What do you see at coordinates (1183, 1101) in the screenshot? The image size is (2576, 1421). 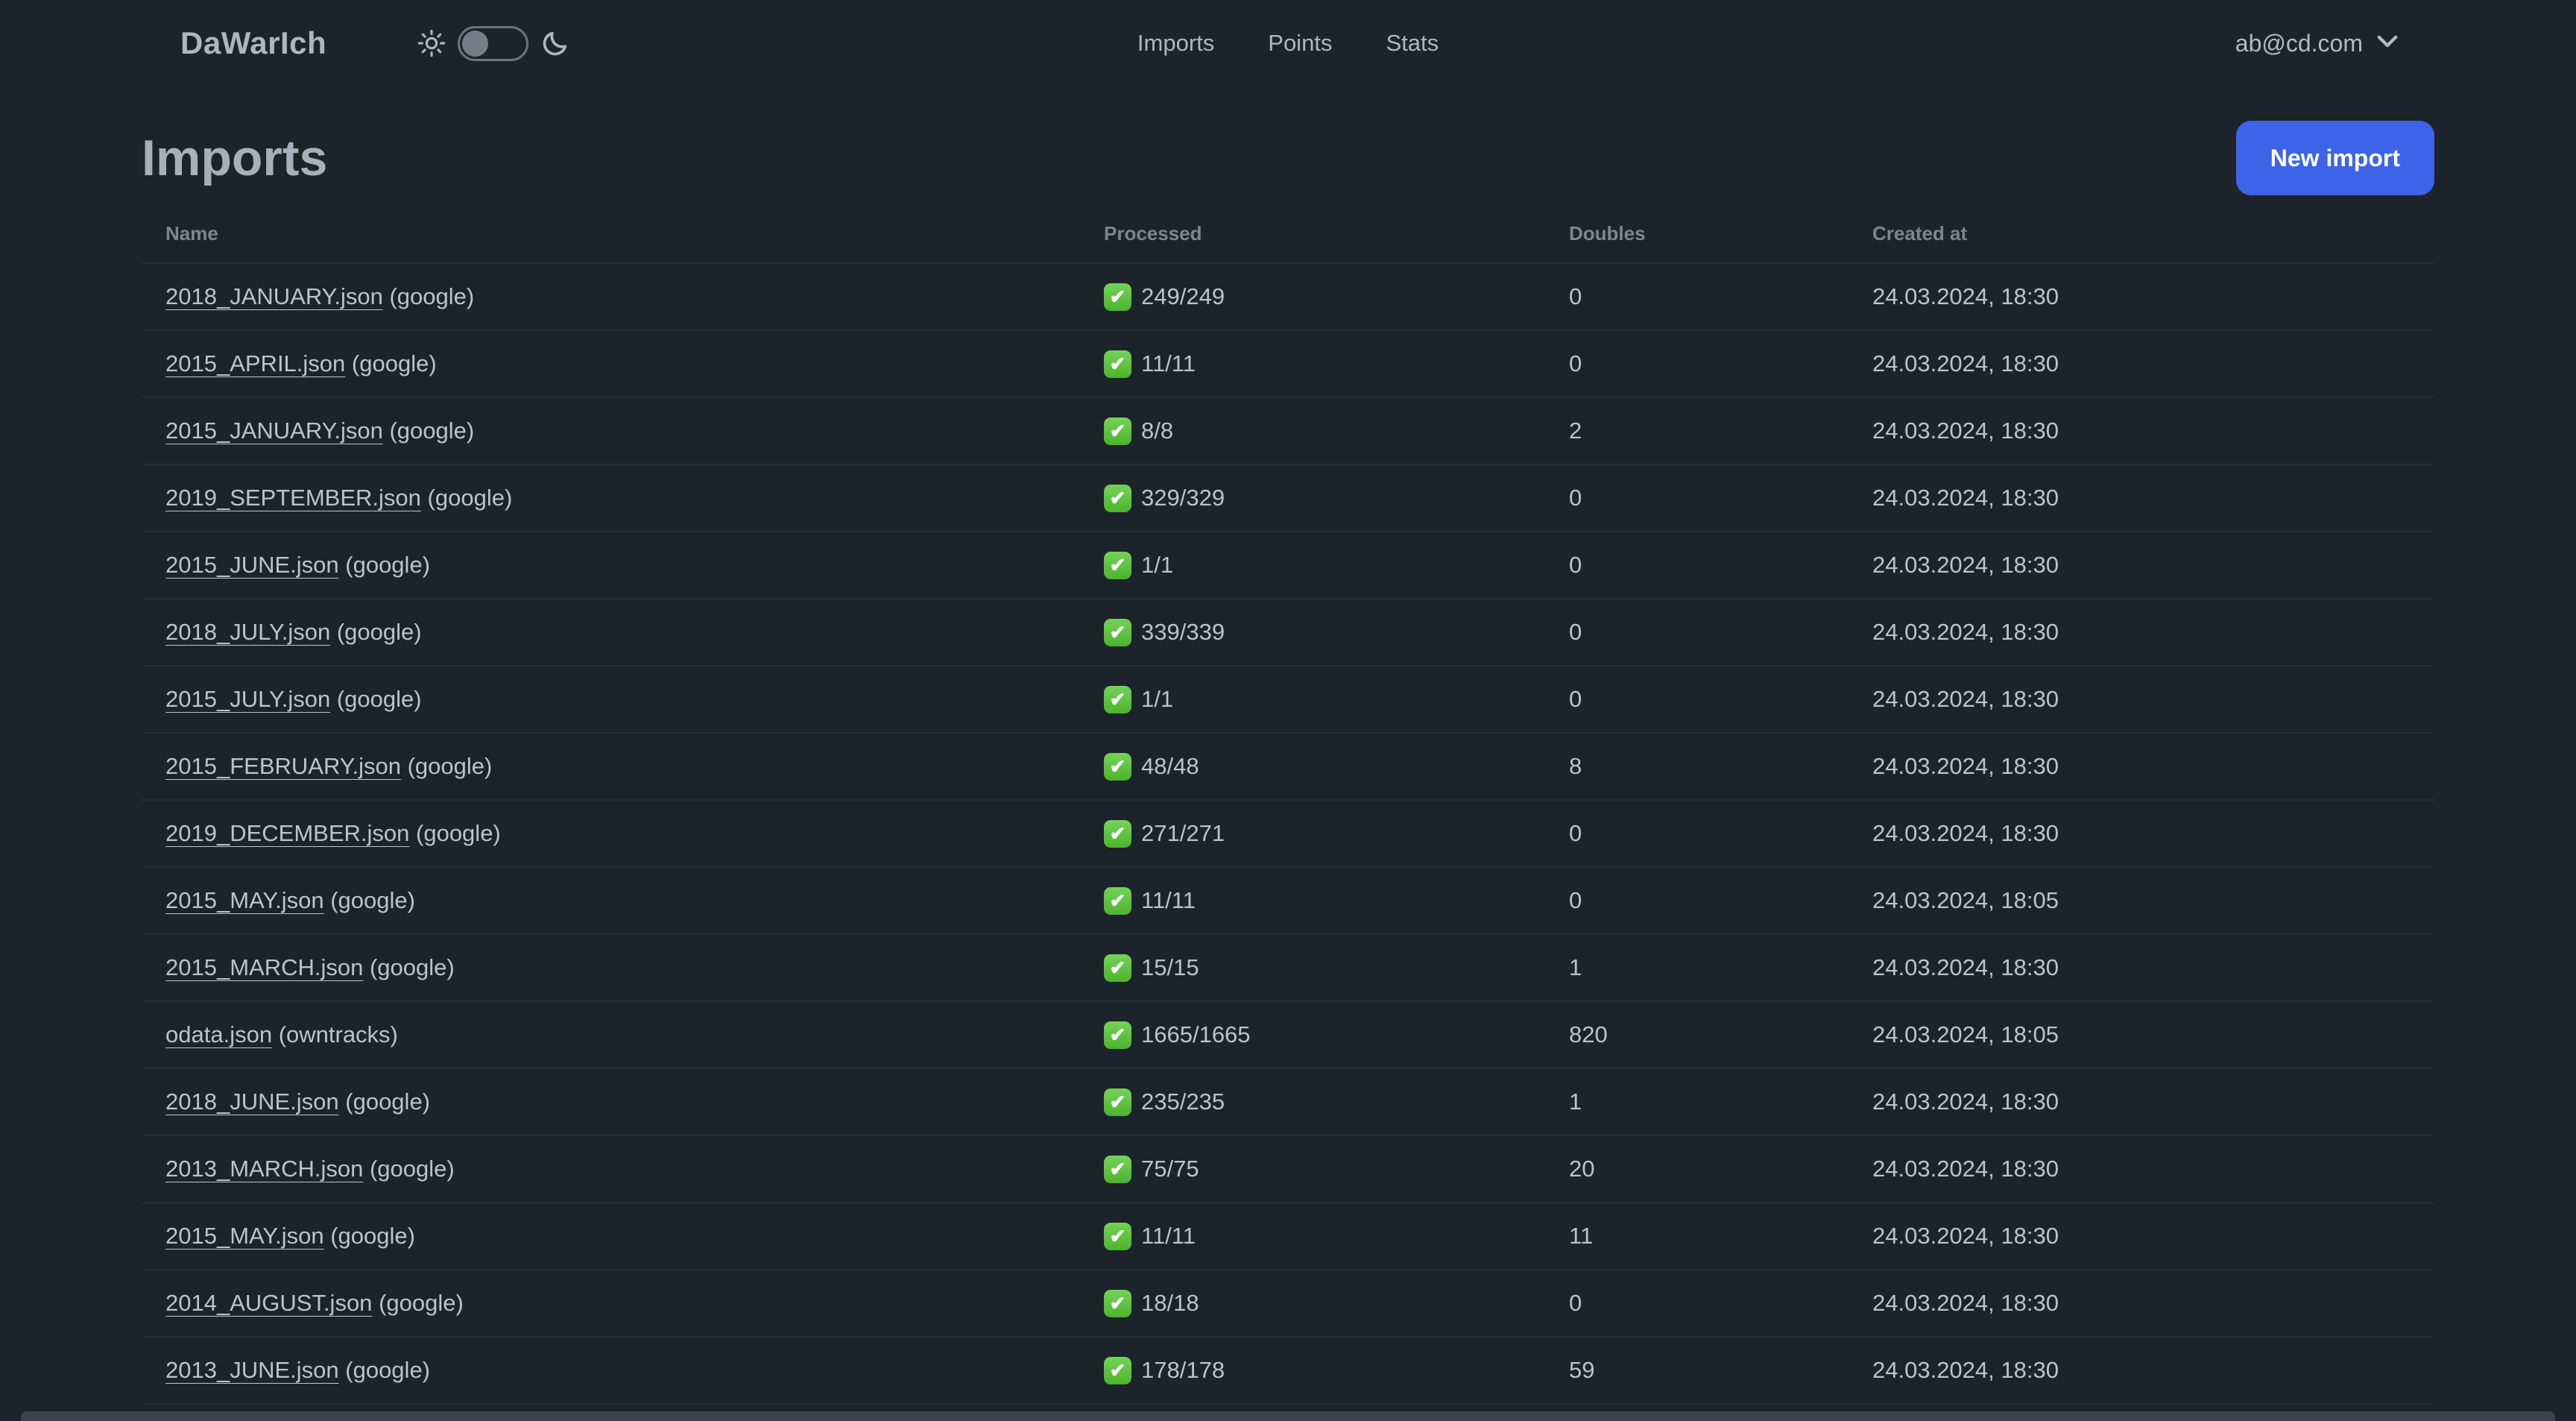 I see `processed-count: 235/235` at bounding box center [1183, 1101].